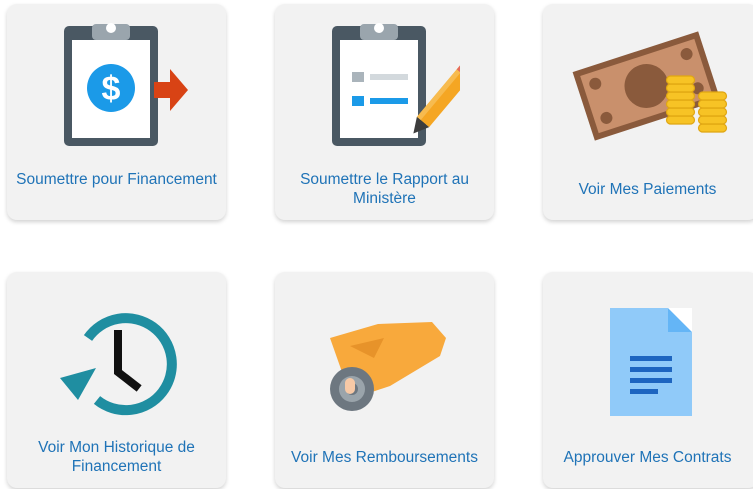  I want to click on tile-label: Soumettre pour Financement, so click(116, 179).